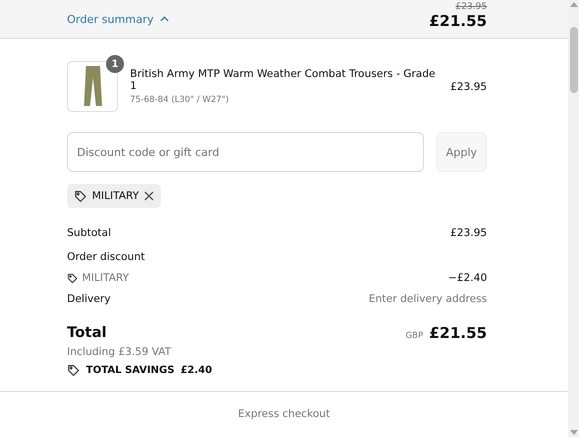  What do you see at coordinates (130, 370) in the screenshot?
I see `total-savings-label: TOTAL SAVINGS` at bounding box center [130, 370].